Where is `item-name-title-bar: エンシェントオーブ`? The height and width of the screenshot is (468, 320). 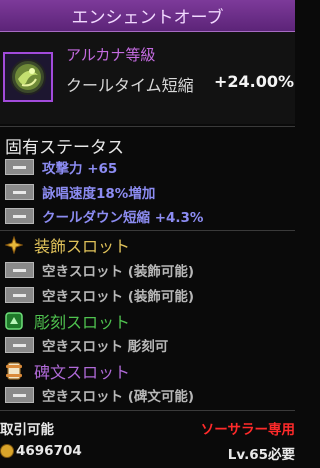 item-name-title-bar: エンシェントオーブ is located at coordinates (147, 16).